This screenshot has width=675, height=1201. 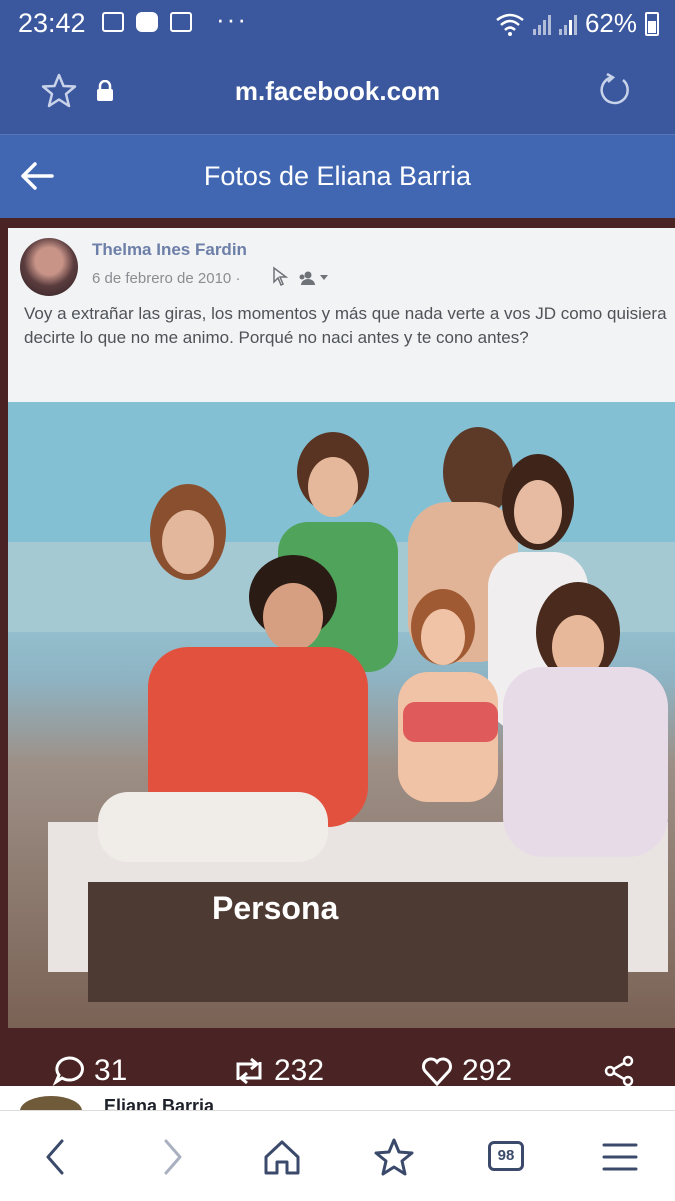 I want to click on post-date: 6 de febrero de 2010 ·, so click(x=166, y=278).